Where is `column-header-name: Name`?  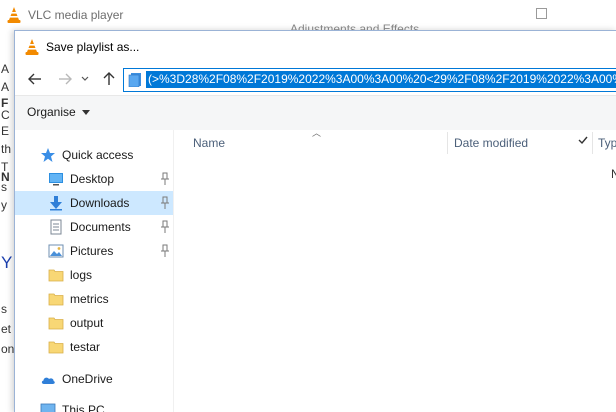
column-header-name: Name is located at coordinates (209, 149).